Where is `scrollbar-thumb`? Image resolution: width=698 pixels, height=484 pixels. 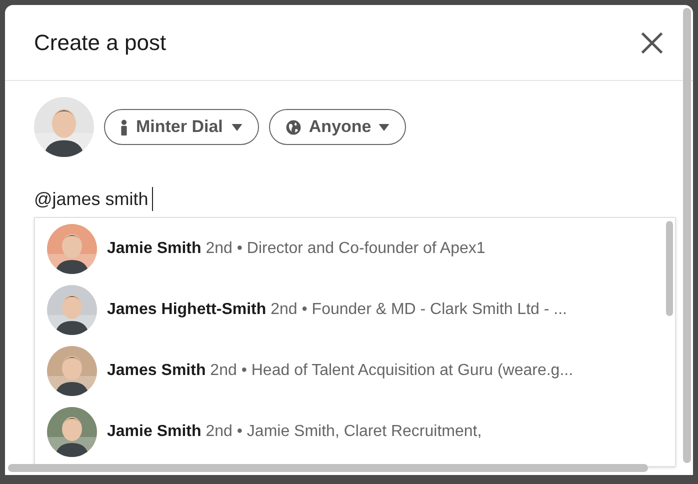 scrollbar-thumb is located at coordinates (669, 268).